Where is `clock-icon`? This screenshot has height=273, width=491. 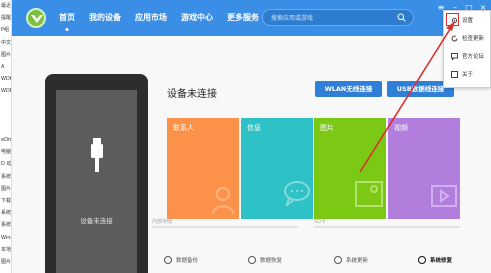
clock-icon is located at coordinates (168, 260).